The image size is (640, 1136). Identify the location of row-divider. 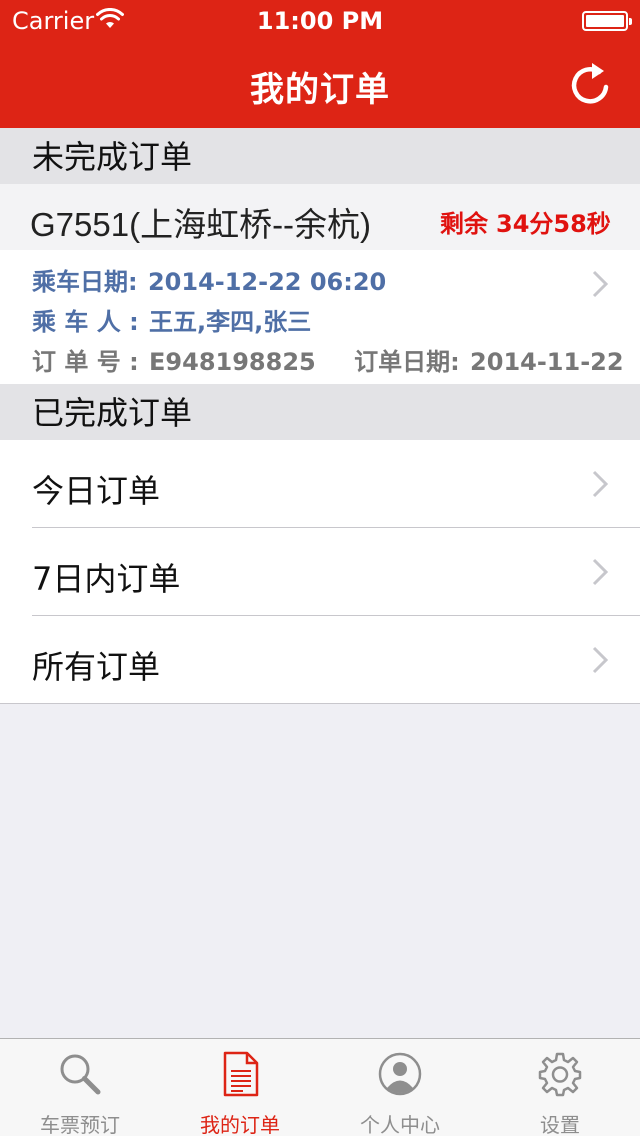
(320, 703).